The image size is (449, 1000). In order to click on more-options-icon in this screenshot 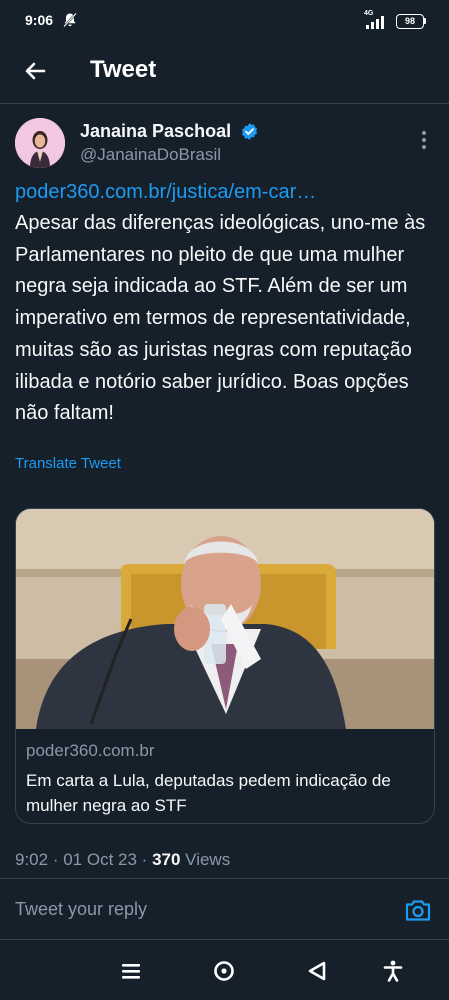, I will do `click(424, 140)`.